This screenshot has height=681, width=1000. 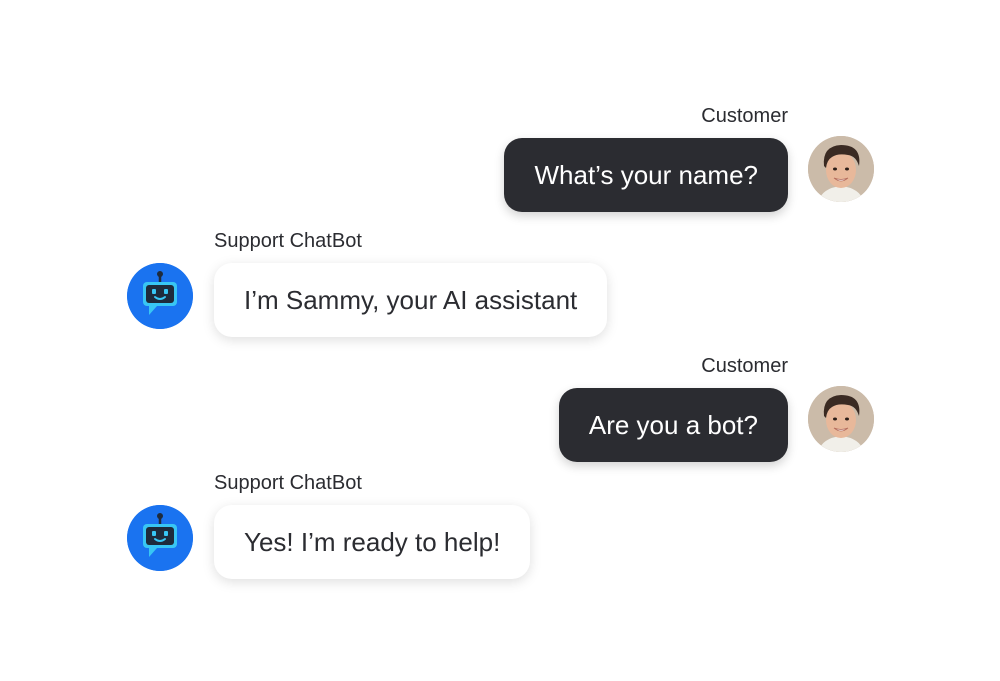 I want to click on customer-message-bubble: What’s your name?, so click(x=646, y=175).